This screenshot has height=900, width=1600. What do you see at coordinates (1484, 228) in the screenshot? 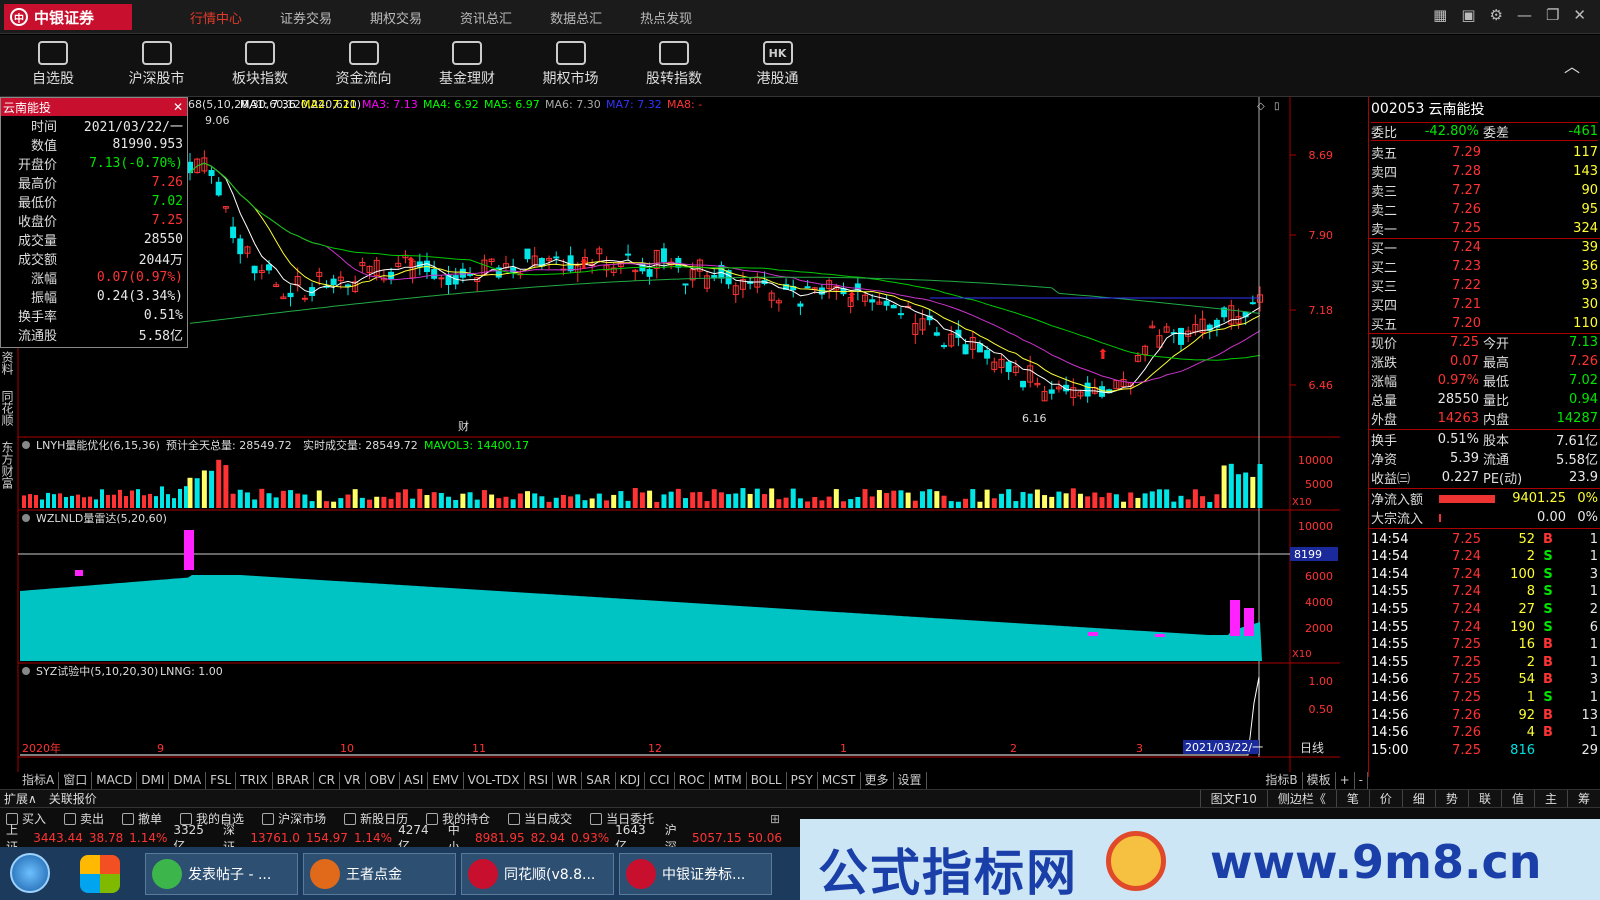
I see `sell-row: 卖一 7.25 324` at bounding box center [1484, 228].